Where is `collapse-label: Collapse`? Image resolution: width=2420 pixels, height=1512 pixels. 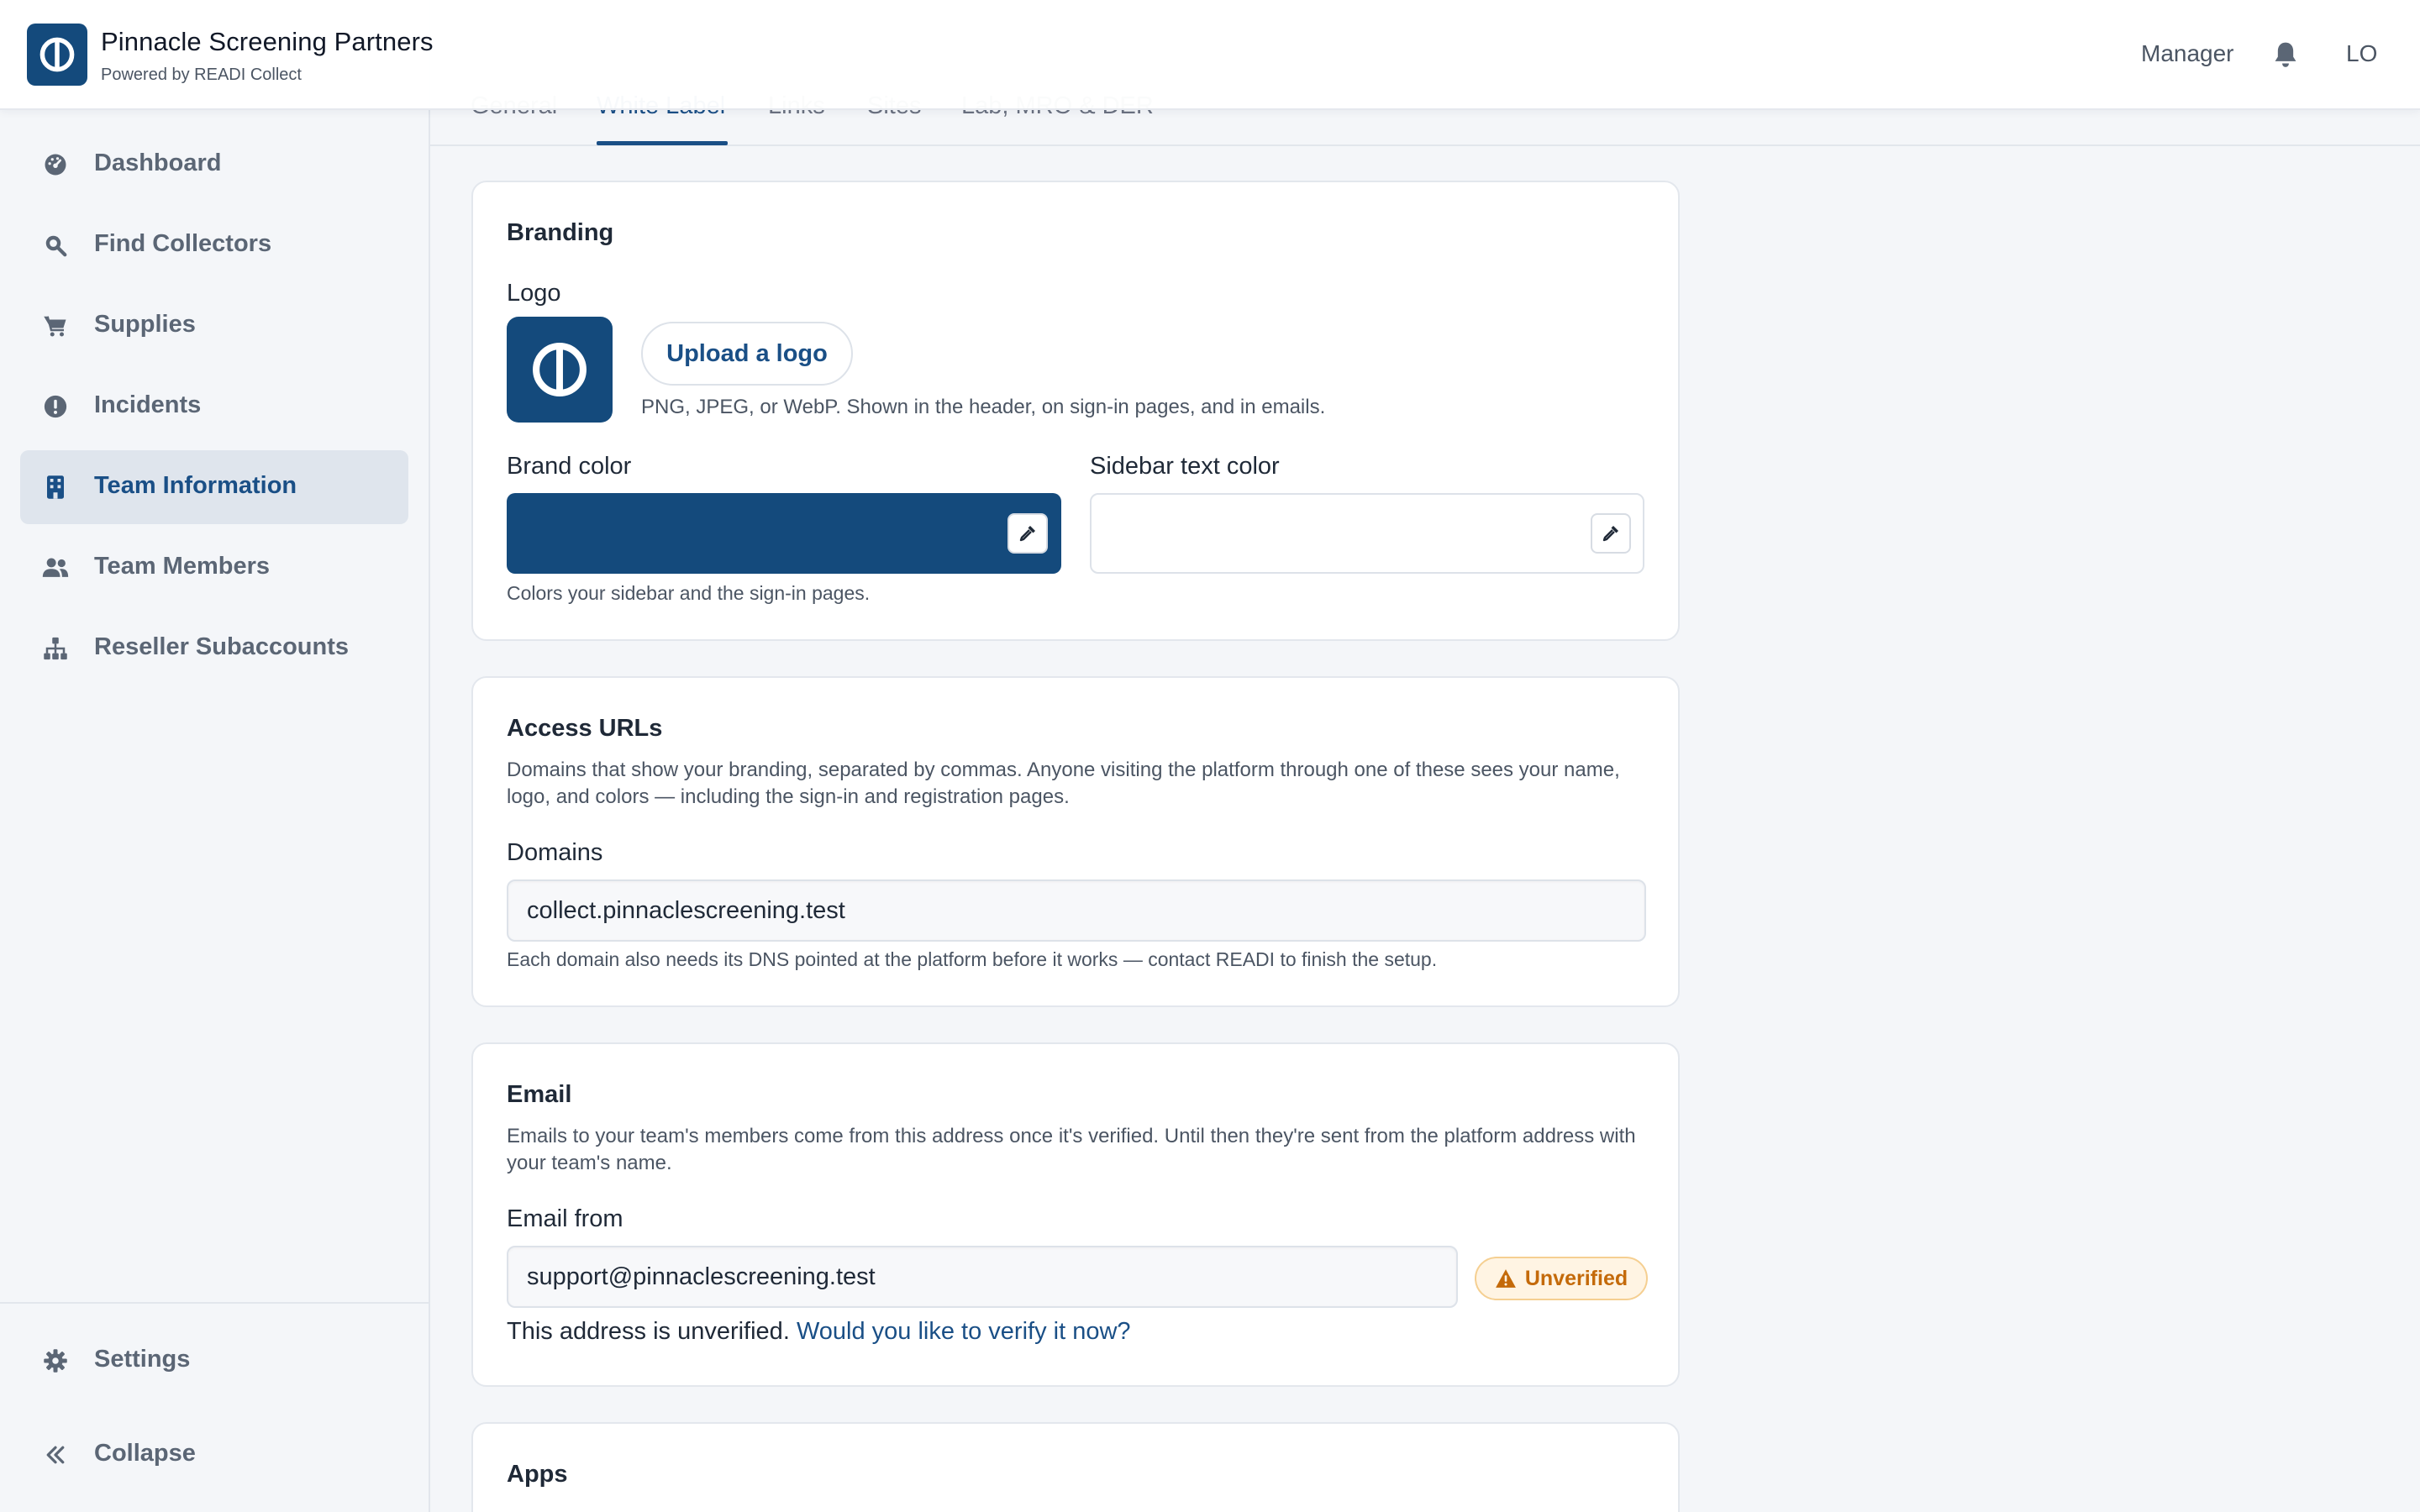 collapse-label: Collapse is located at coordinates (145, 1453).